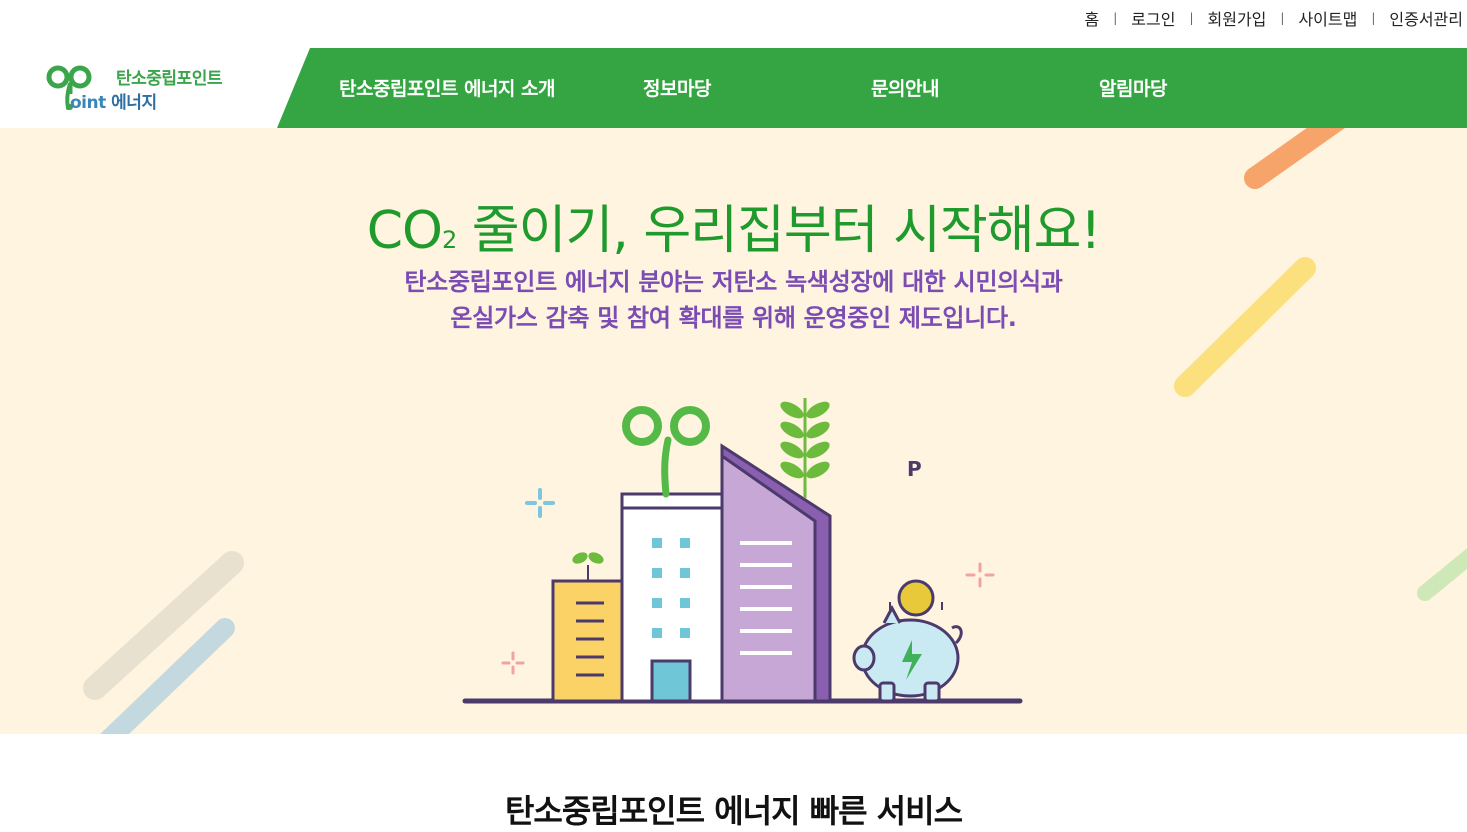 Image resolution: width=1467 pixels, height=832 pixels. I want to click on building-white, so click(672, 554).